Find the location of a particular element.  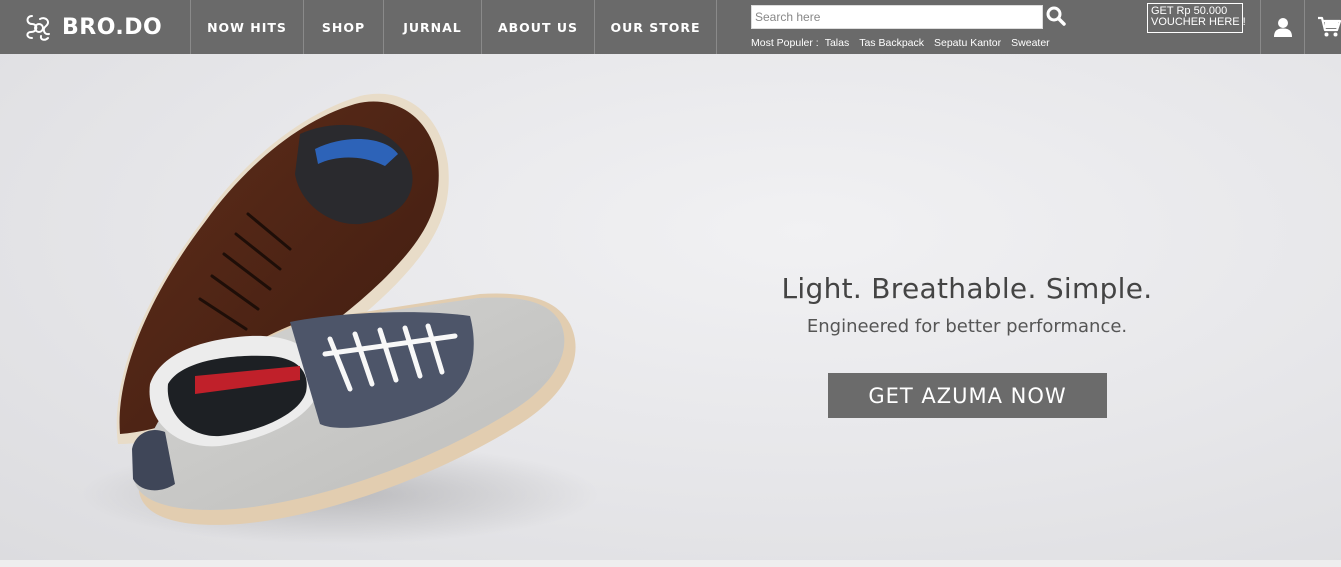

brodo-monogram-icon is located at coordinates (38, 28).